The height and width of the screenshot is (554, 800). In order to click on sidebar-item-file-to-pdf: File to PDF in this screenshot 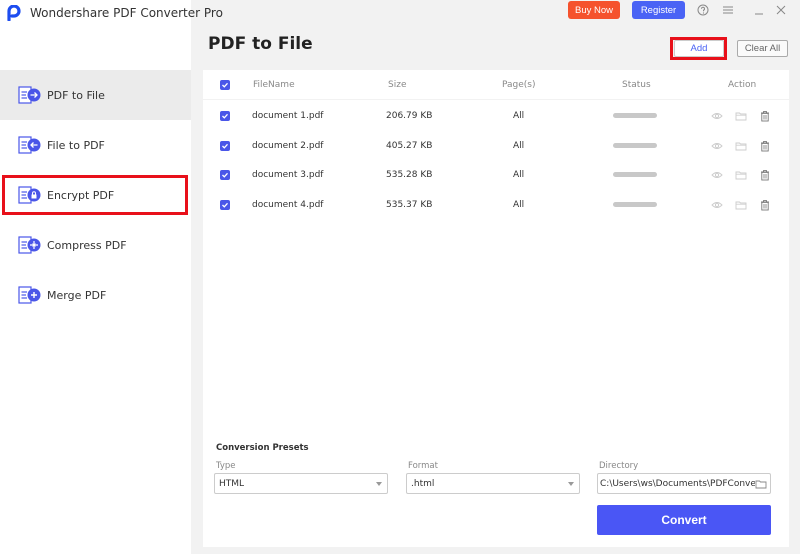, I will do `click(95, 145)`.